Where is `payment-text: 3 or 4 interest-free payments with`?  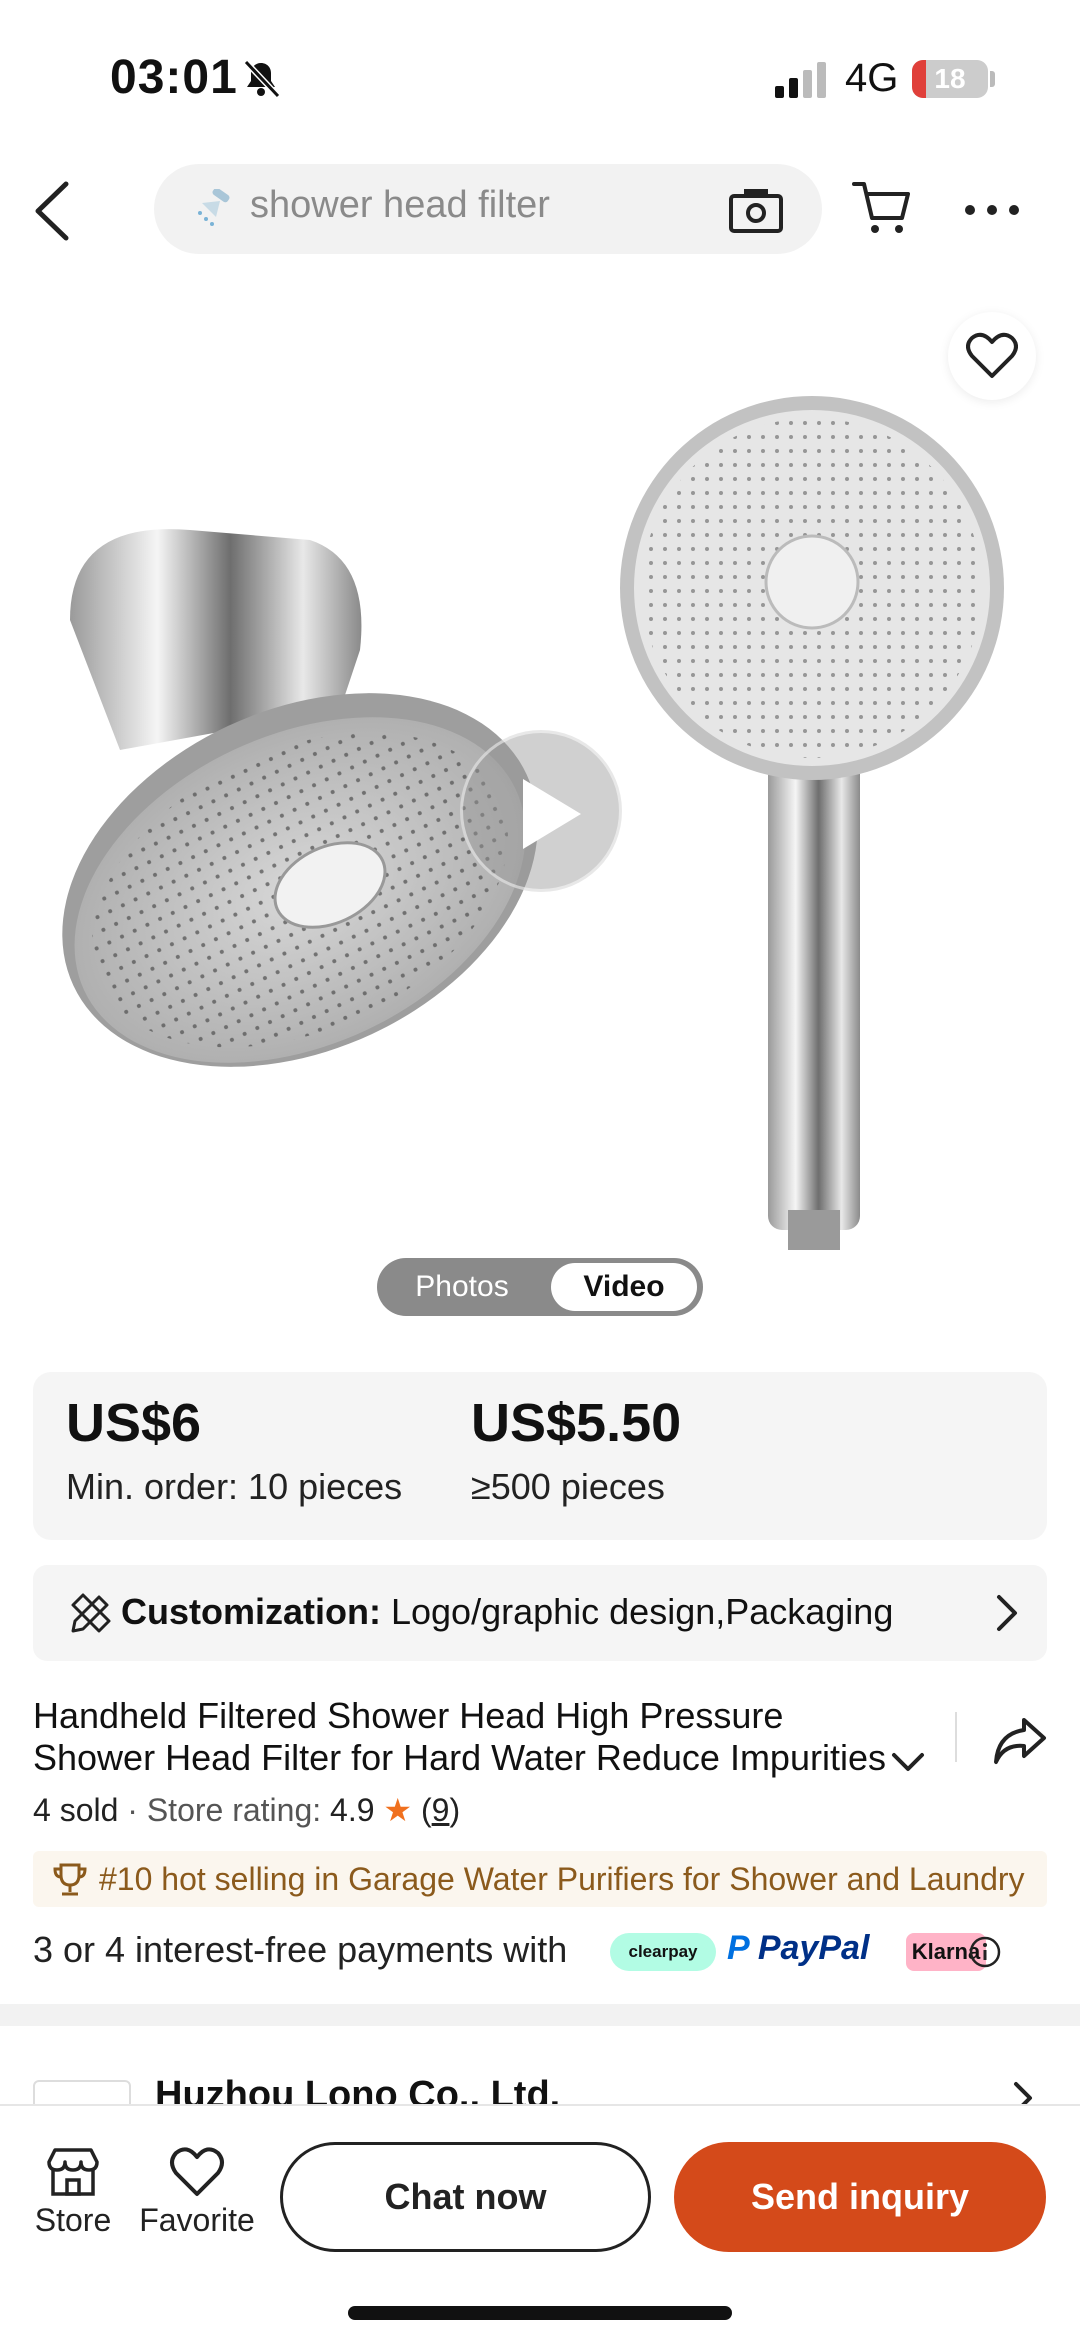 payment-text: 3 or 4 interest-free payments with is located at coordinates (300, 1949).